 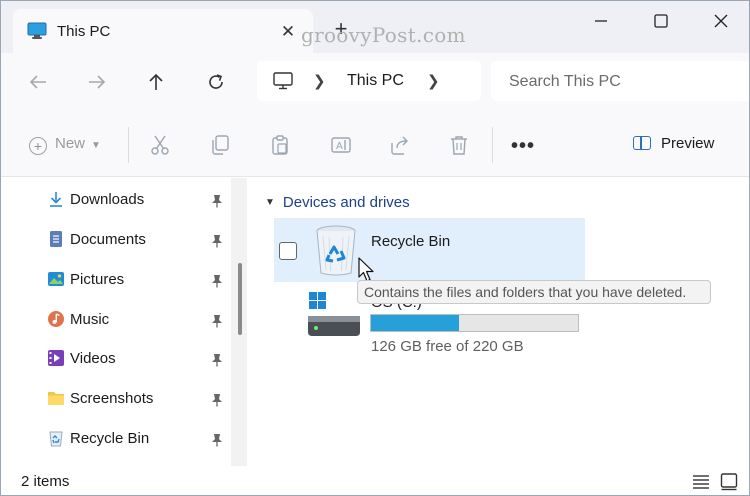 I want to click on more-options-button: •••, so click(x=523, y=146).